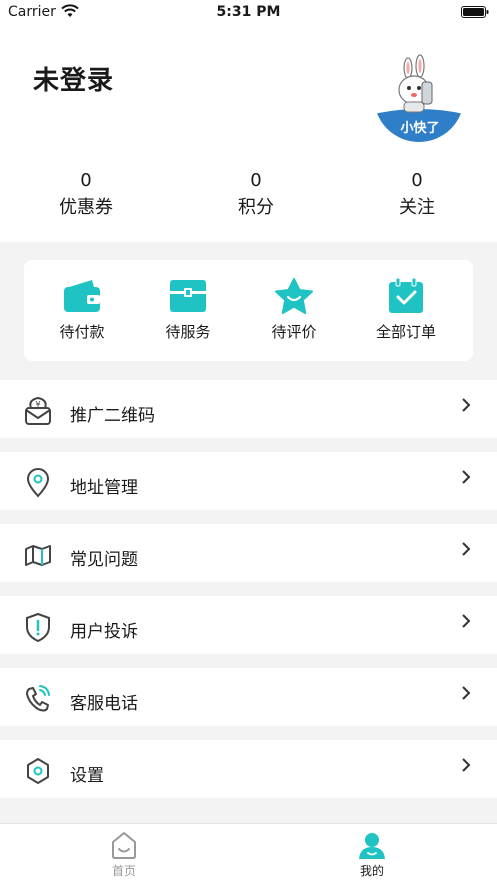  What do you see at coordinates (417, 180) in the screenshot?
I see `follow-count: 0` at bounding box center [417, 180].